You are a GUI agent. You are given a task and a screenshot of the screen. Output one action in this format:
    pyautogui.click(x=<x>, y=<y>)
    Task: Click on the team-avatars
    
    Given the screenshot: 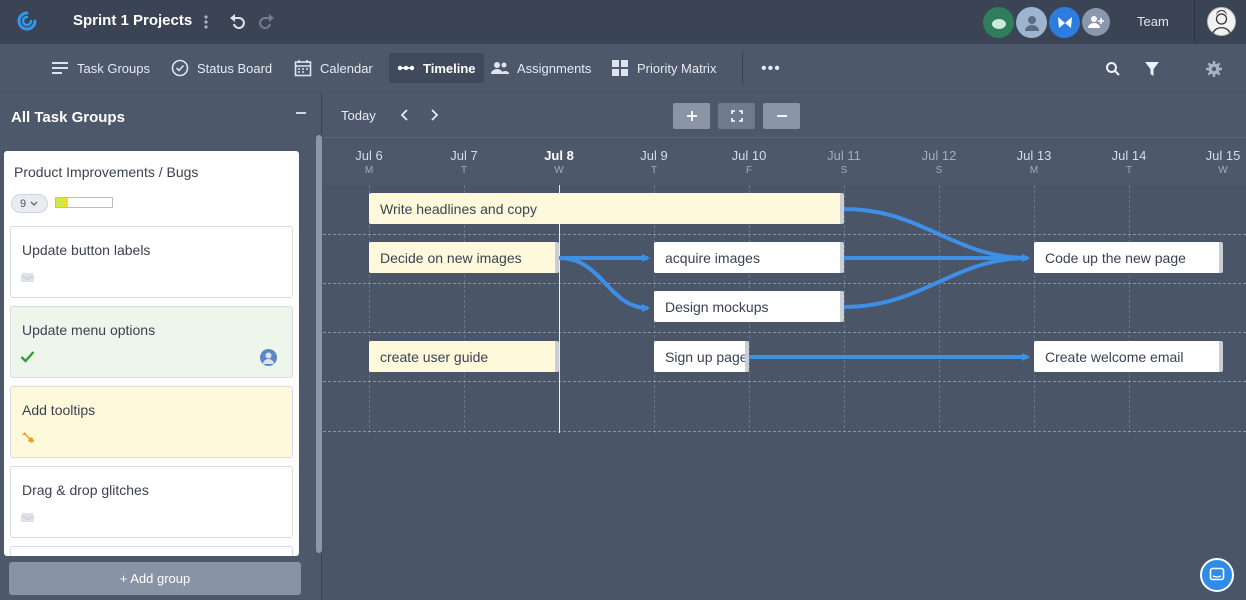 What is the action you would take?
    pyautogui.click(x=1046, y=22)
    